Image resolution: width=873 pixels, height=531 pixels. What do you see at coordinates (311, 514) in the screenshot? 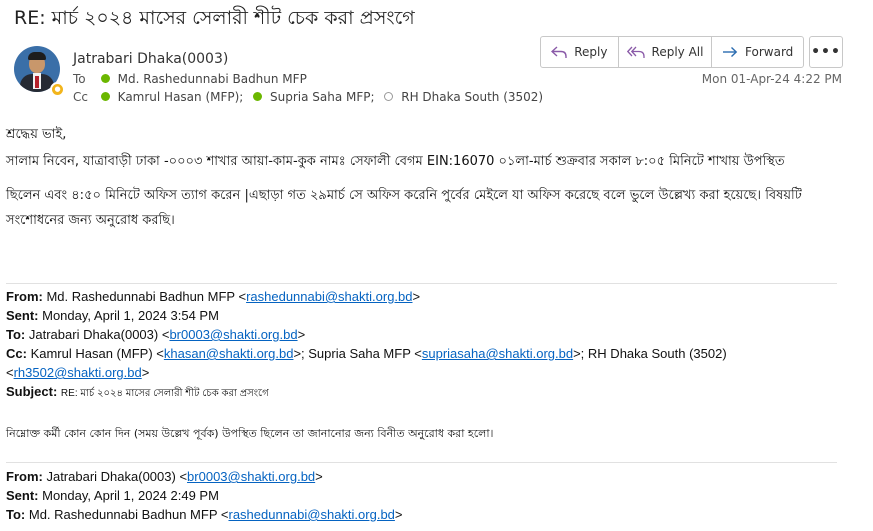
I see `to-email-link: rashedunnabi@shakti.org.bd` at bounding box center [311, 514].